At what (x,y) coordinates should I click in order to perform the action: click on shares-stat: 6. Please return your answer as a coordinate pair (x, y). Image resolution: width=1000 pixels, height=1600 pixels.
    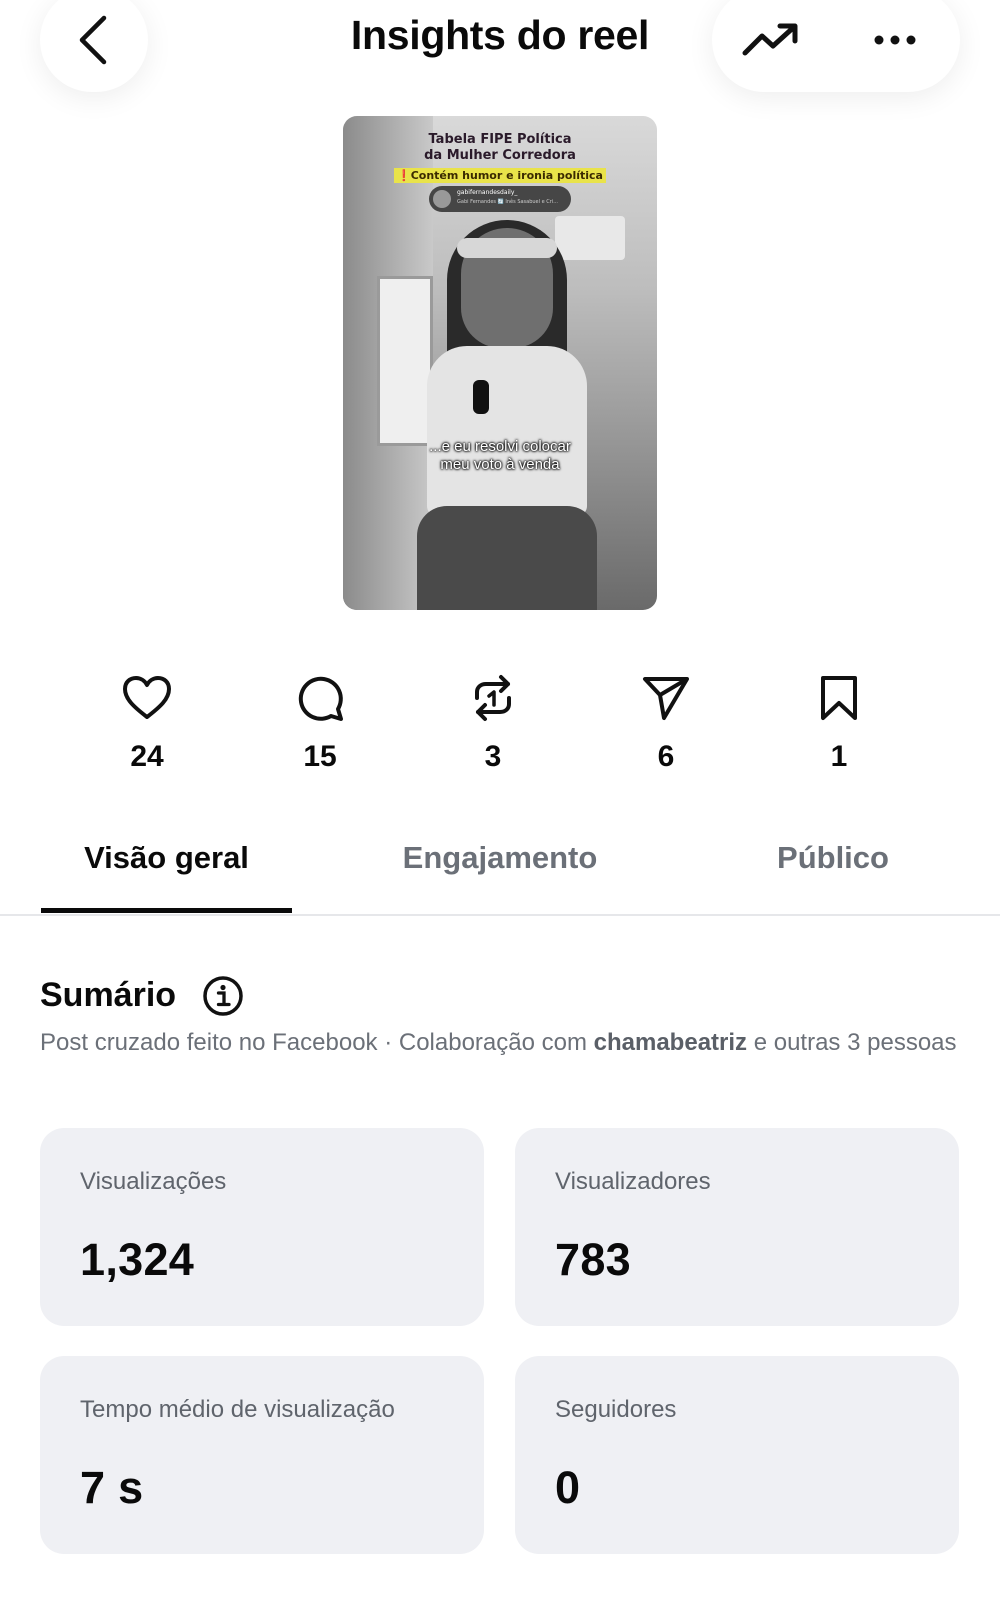
    Looking at the image, I should click on (666, 725).